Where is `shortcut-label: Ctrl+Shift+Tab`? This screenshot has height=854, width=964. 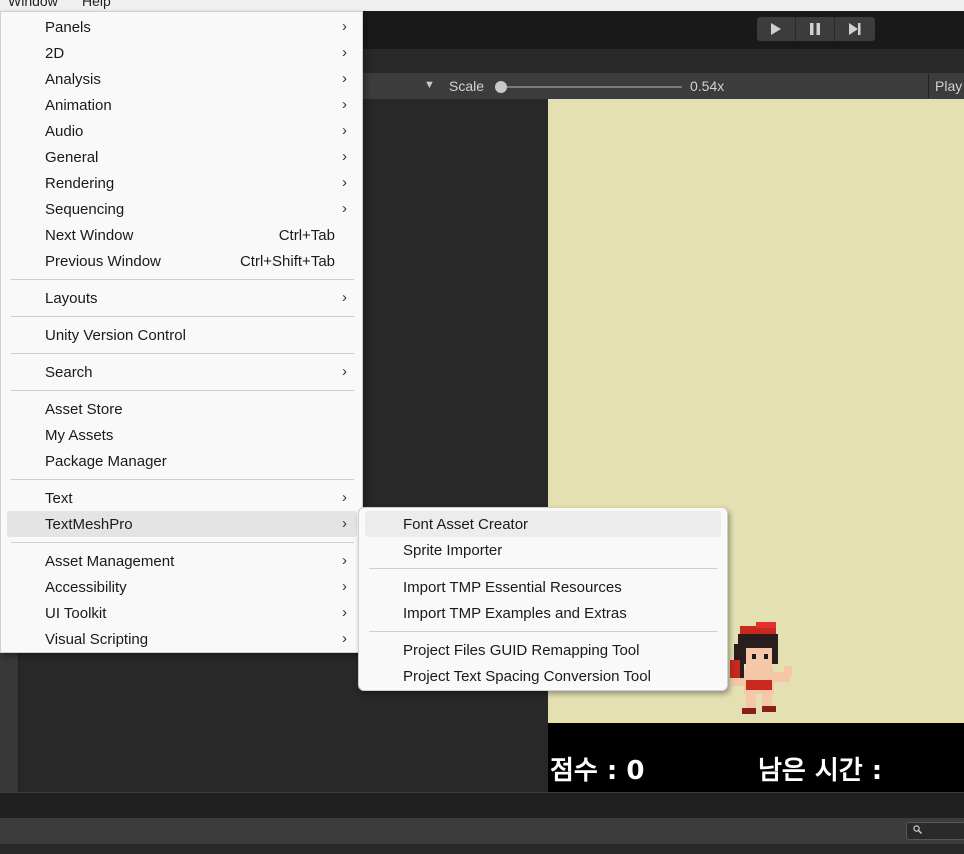
shortcut-label: Ctrl+Shift+Tab is located at coordinates (287, 261).